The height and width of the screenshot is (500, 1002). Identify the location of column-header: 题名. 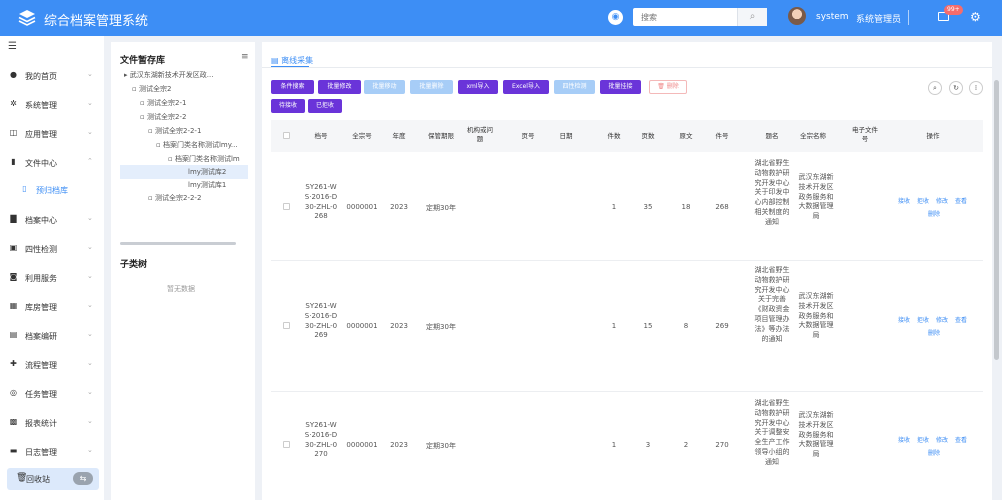
(772, 136).